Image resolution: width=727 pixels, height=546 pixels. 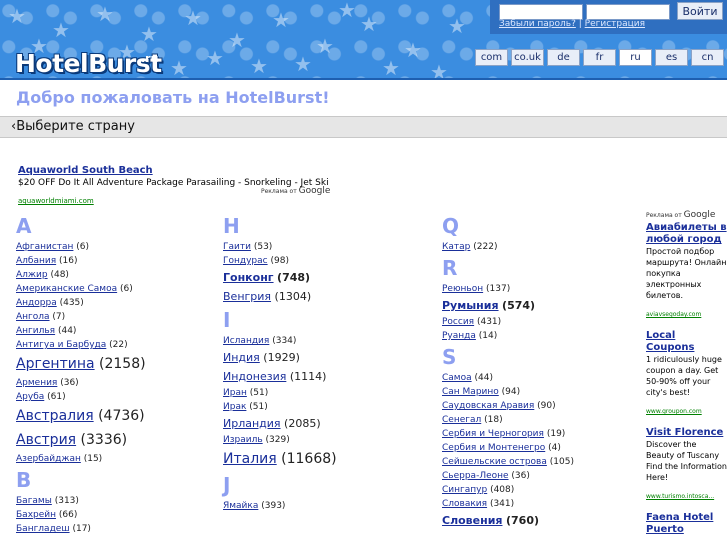 What do you see at coordinates (635, 57) in the screenshot?
I see `language-tab-ru: ru` at bounding box center [635, 57].